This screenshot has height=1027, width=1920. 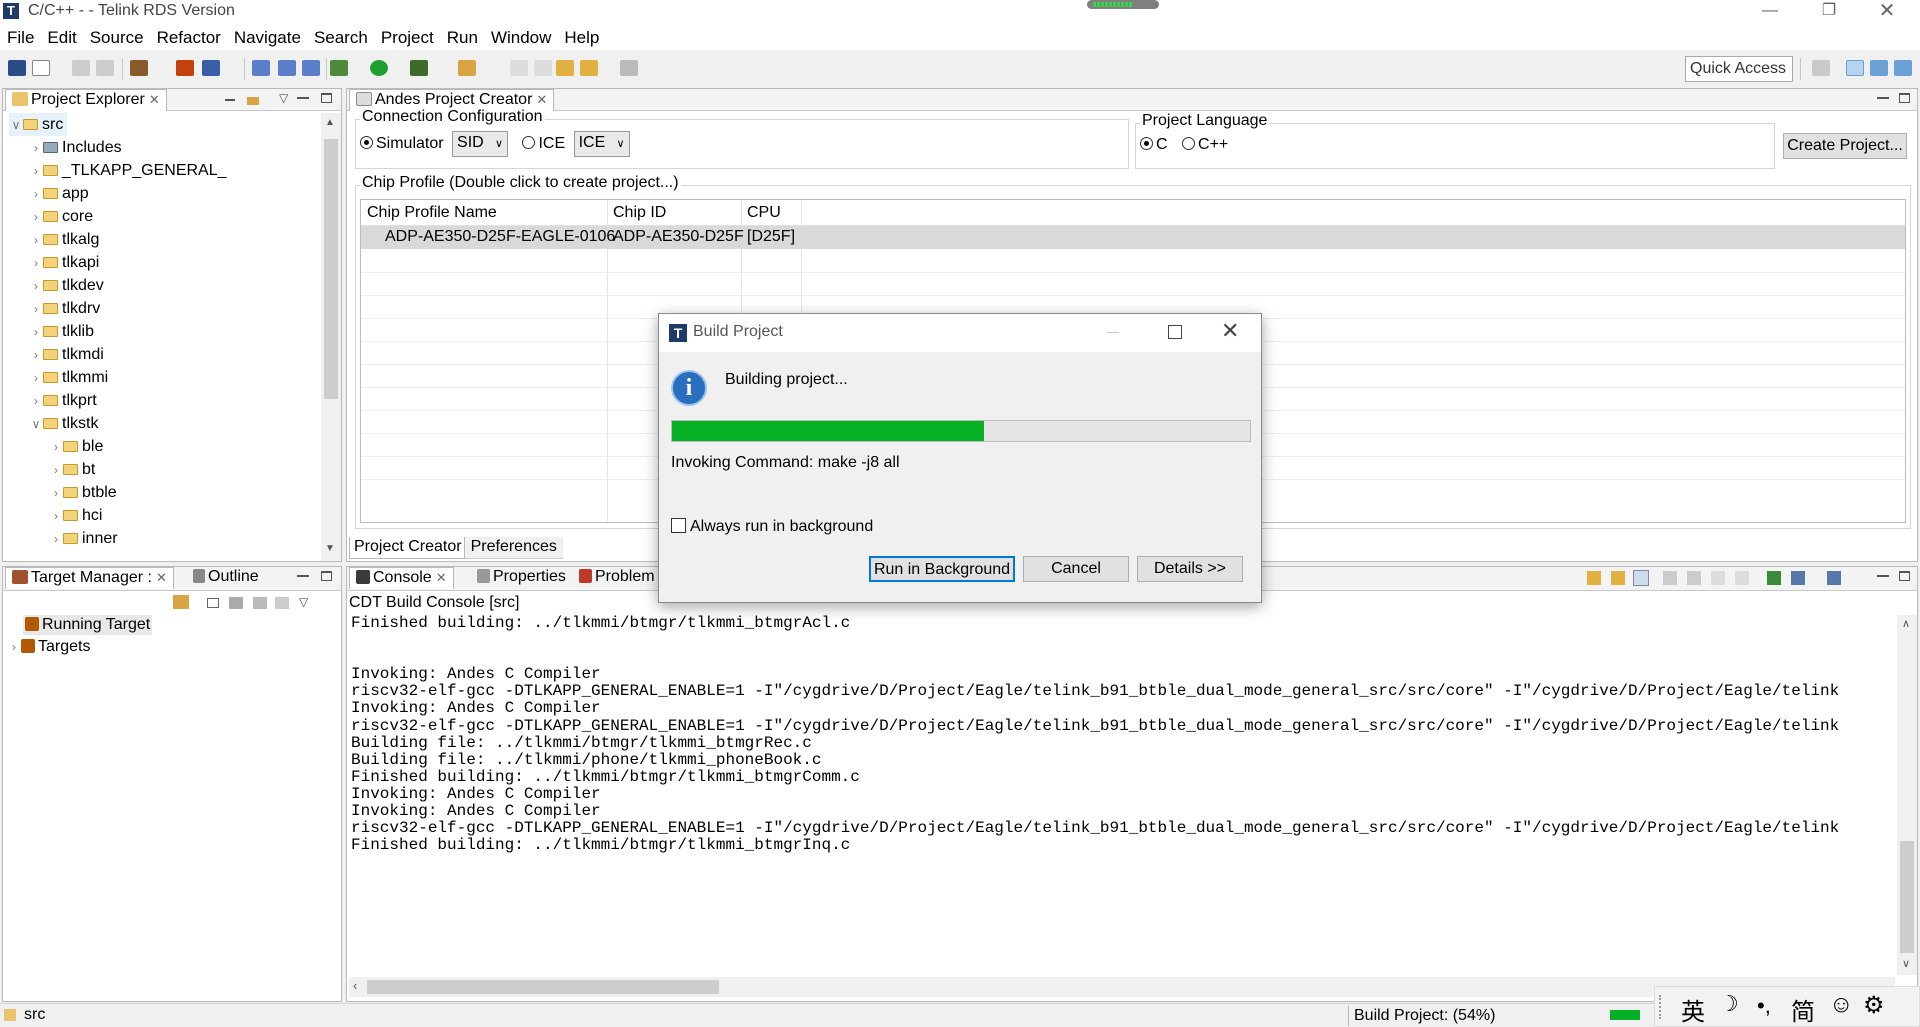 I want to click on copy-icon, so click(x=1718, y=578).